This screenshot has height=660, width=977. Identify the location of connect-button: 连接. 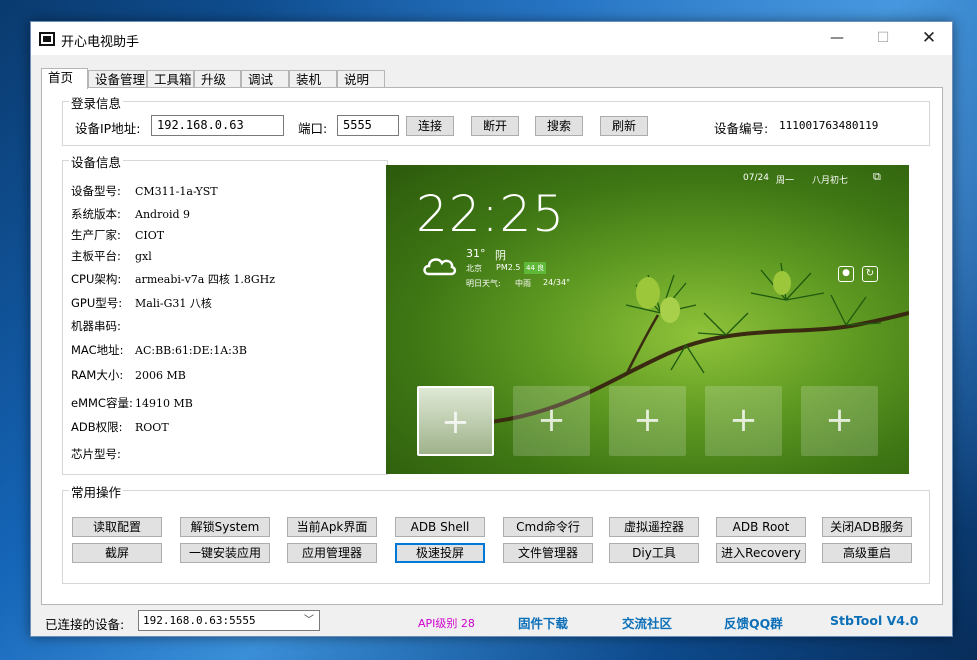
(430, 126).